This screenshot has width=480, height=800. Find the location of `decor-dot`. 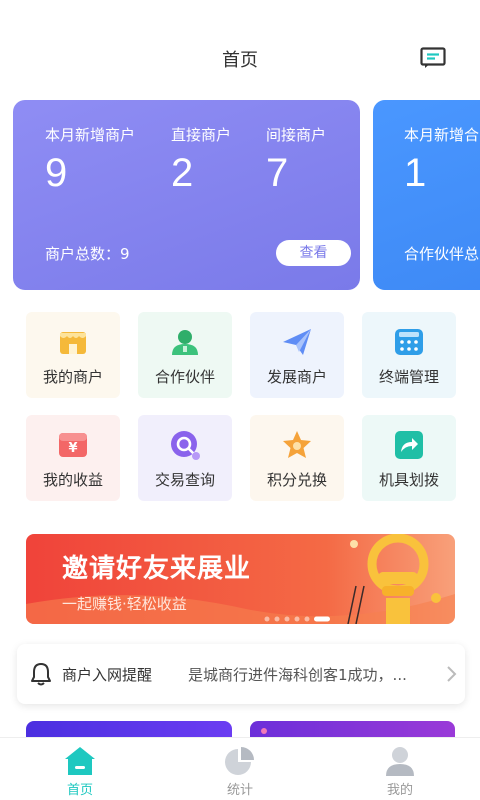

decor-dot is located at coordinates (264, 731).